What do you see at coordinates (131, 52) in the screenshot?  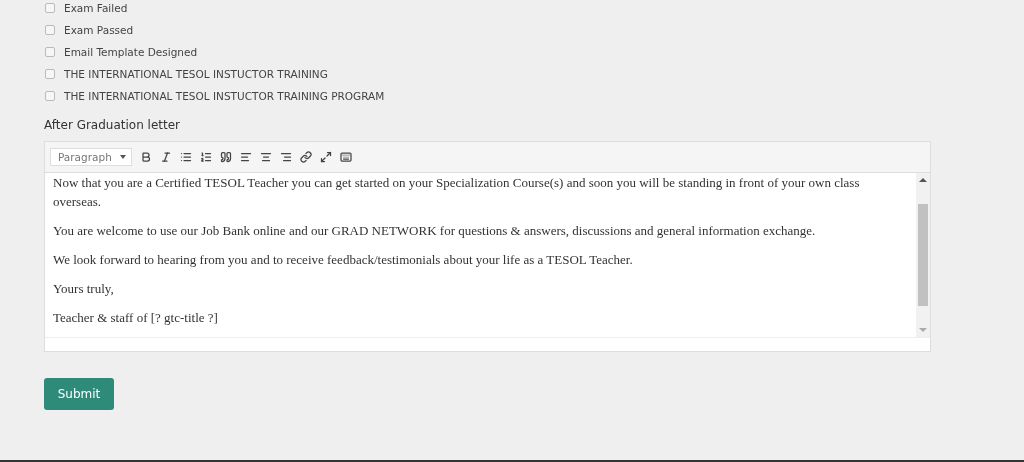 I see `checkbox-label: Email Template Designed` at bounding box center [131, 52].